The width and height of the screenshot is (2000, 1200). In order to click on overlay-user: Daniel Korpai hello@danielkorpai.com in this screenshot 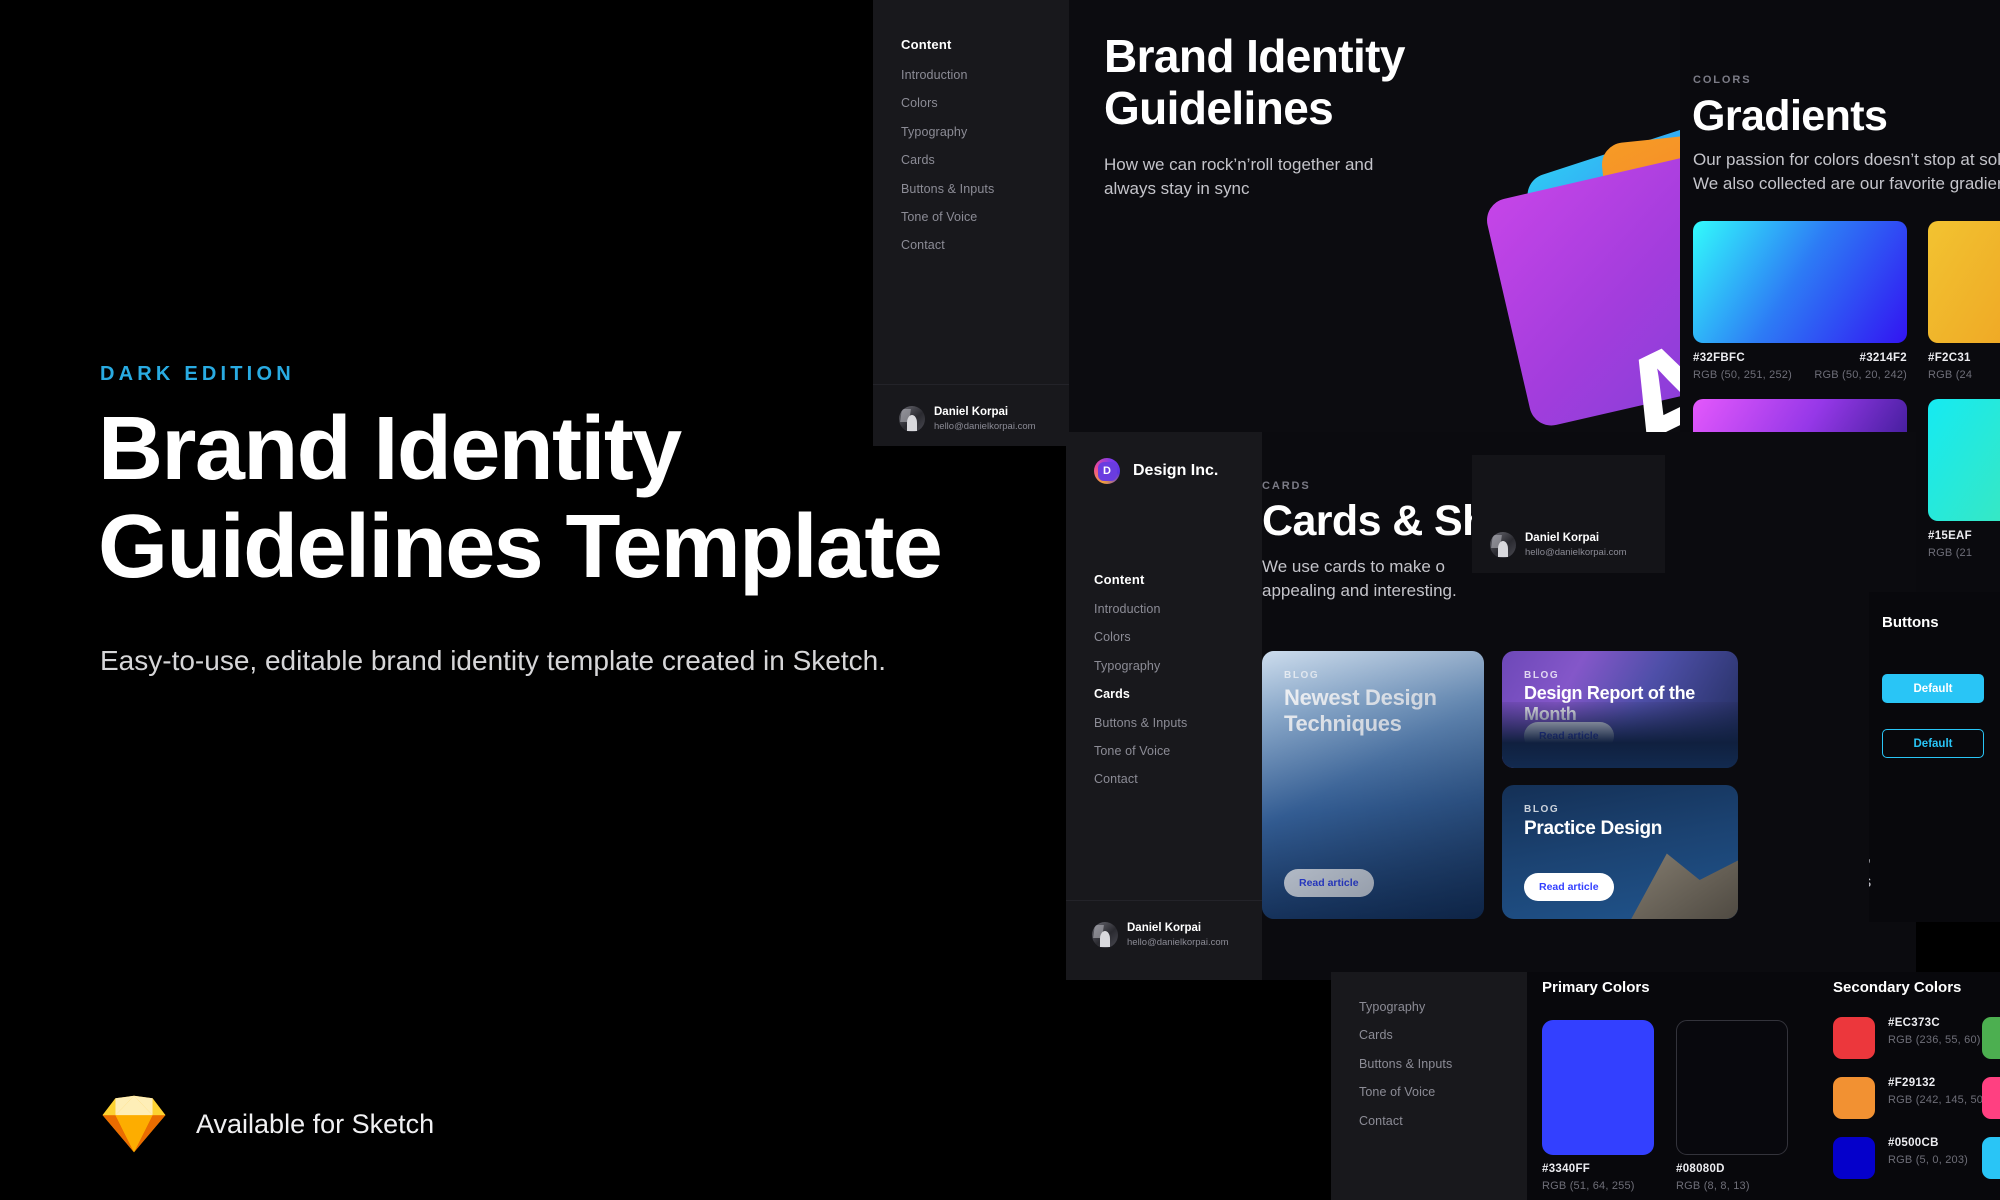, I will do `click(1558, 545)`.